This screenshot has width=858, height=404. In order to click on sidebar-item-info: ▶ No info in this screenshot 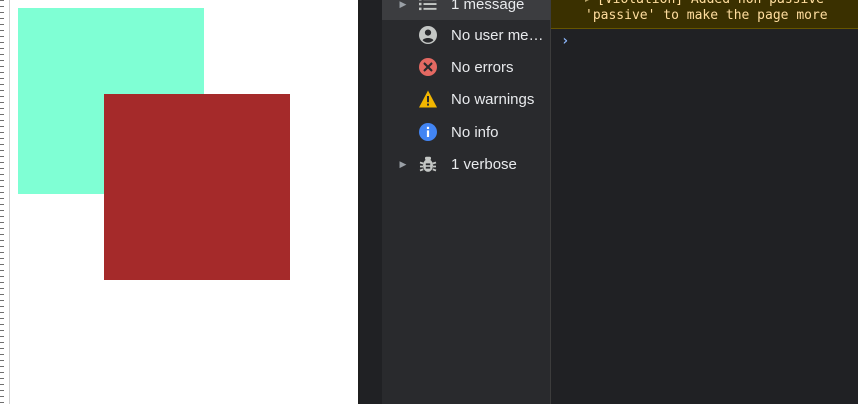, I will do `click(466, 132)`.